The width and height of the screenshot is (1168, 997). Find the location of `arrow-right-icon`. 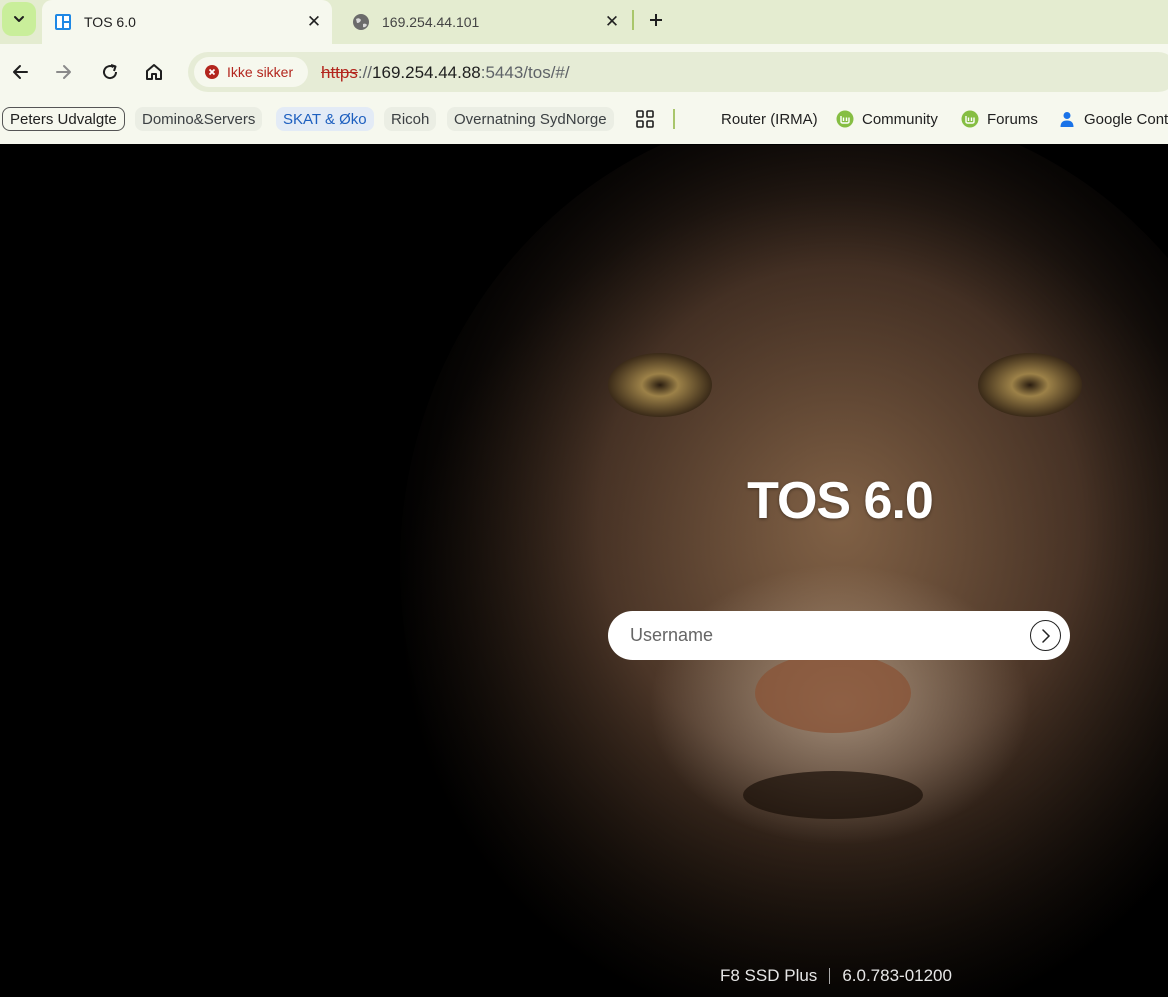

arrow-right-icon is located at coordinates (63, 72).